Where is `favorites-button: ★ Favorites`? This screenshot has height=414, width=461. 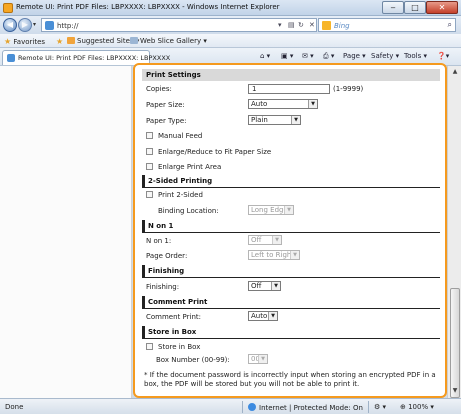
favorites-button: ★ Favorites is located at coordinates (24, 41).